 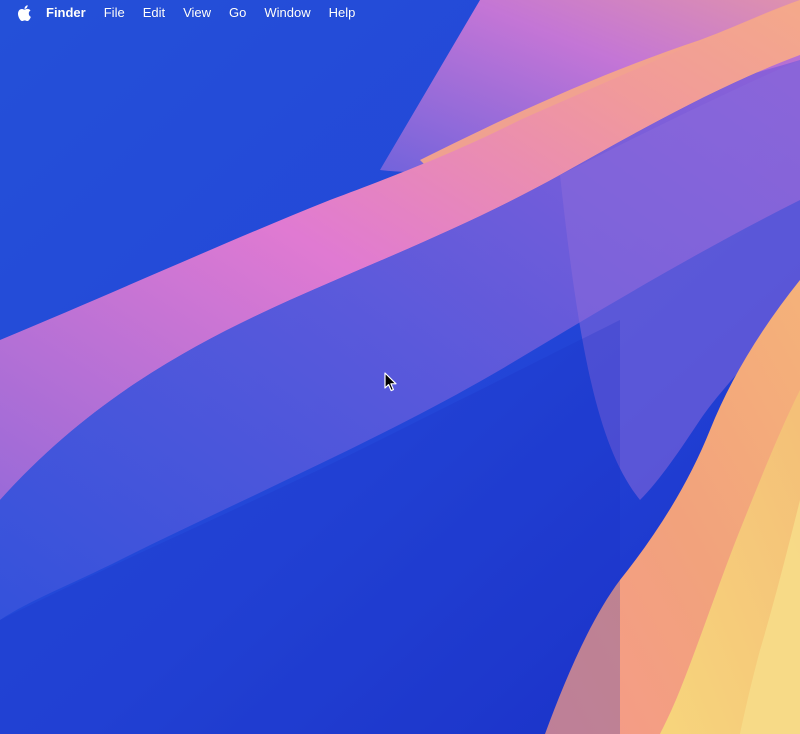 I want to click on menu-go: Go, so click(x=237, y=12).